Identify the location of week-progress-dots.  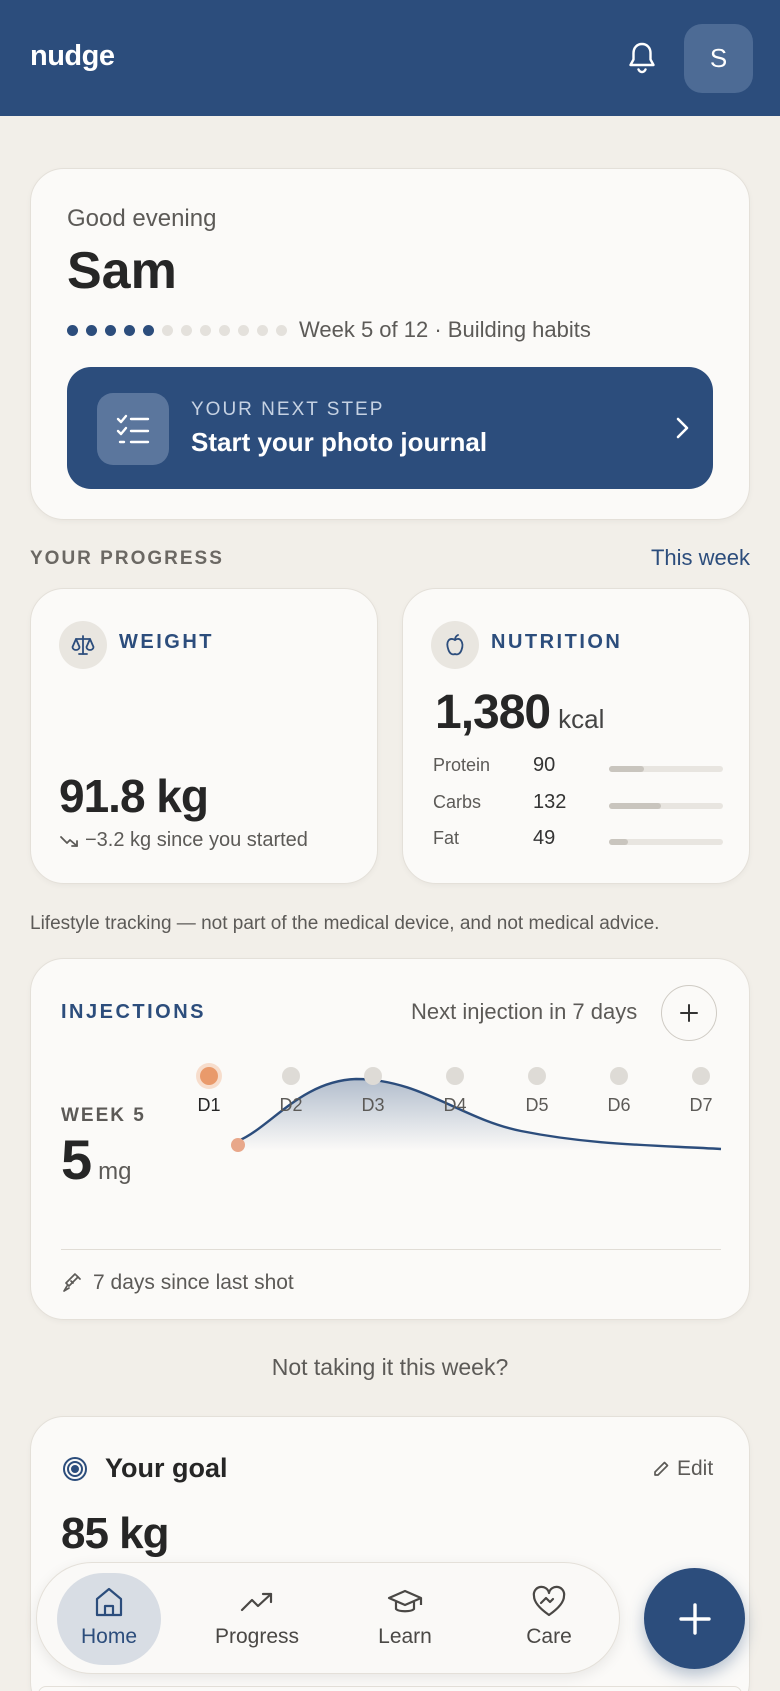
(177, 330).